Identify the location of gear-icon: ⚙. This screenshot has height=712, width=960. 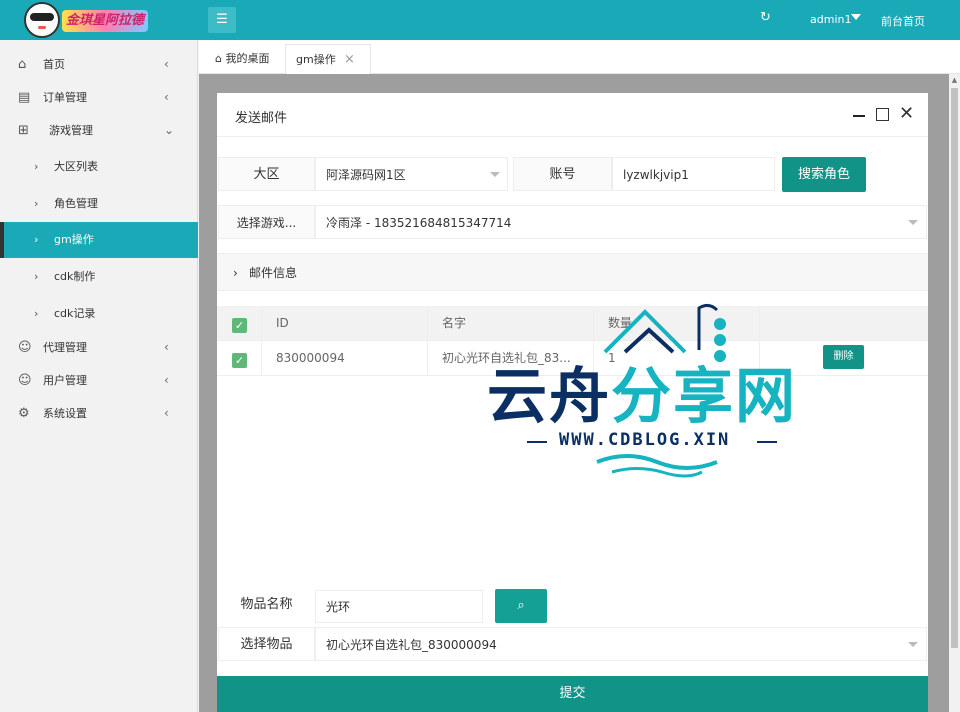
(24, 413).